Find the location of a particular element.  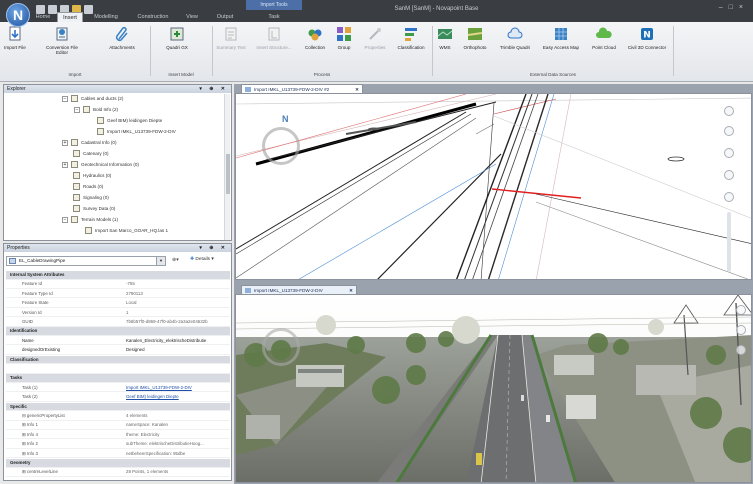

property-category: Tasks is located at coordinates (118, 378).